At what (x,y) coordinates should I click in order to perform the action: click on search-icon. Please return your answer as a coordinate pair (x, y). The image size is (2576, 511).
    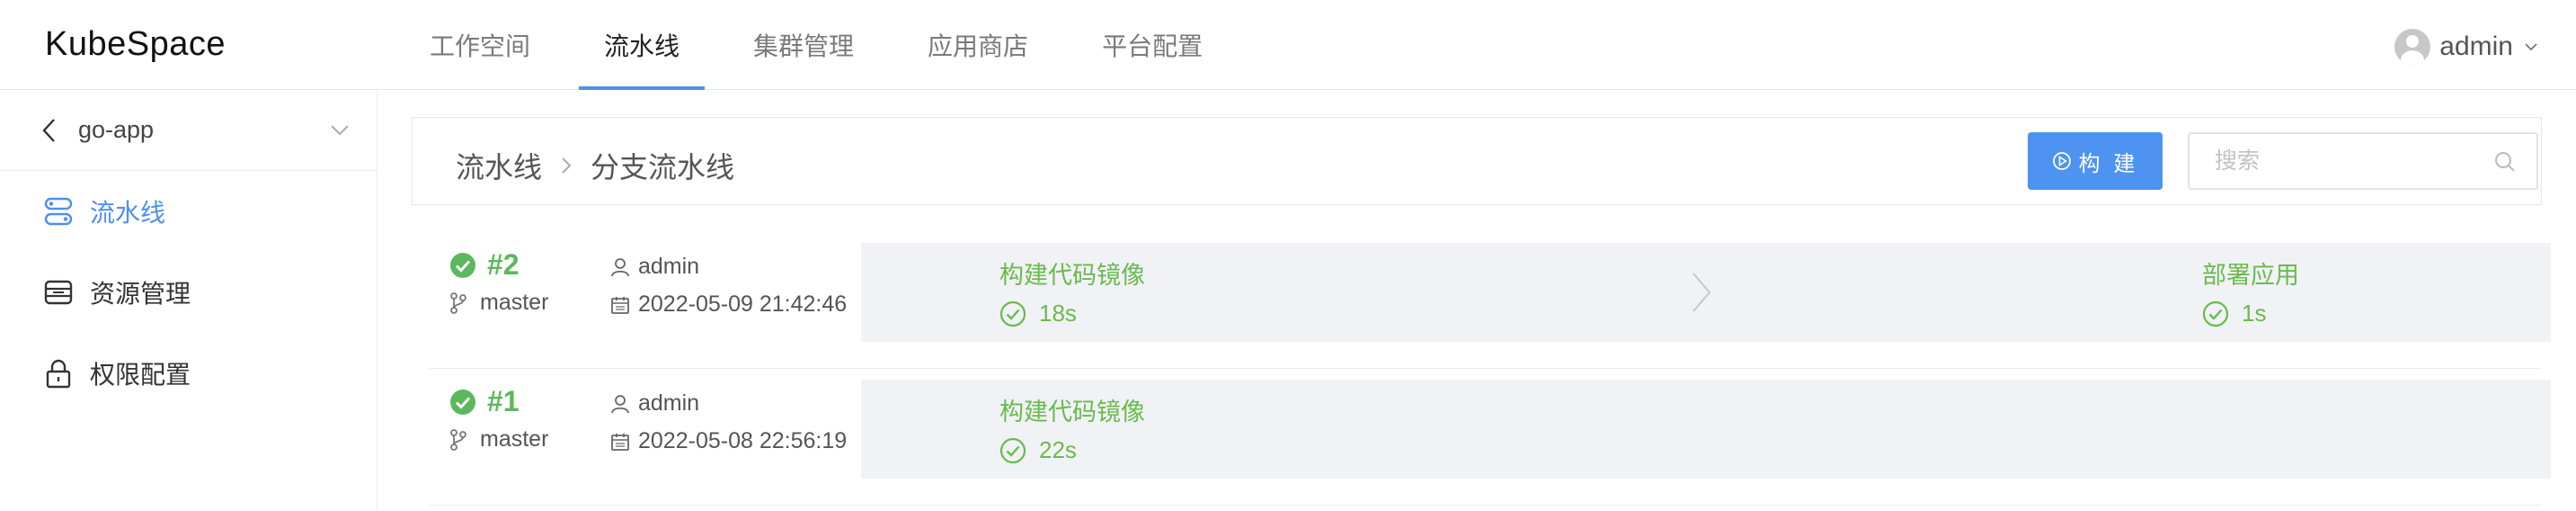
    Looking at the image, I should click on (2505, 162).